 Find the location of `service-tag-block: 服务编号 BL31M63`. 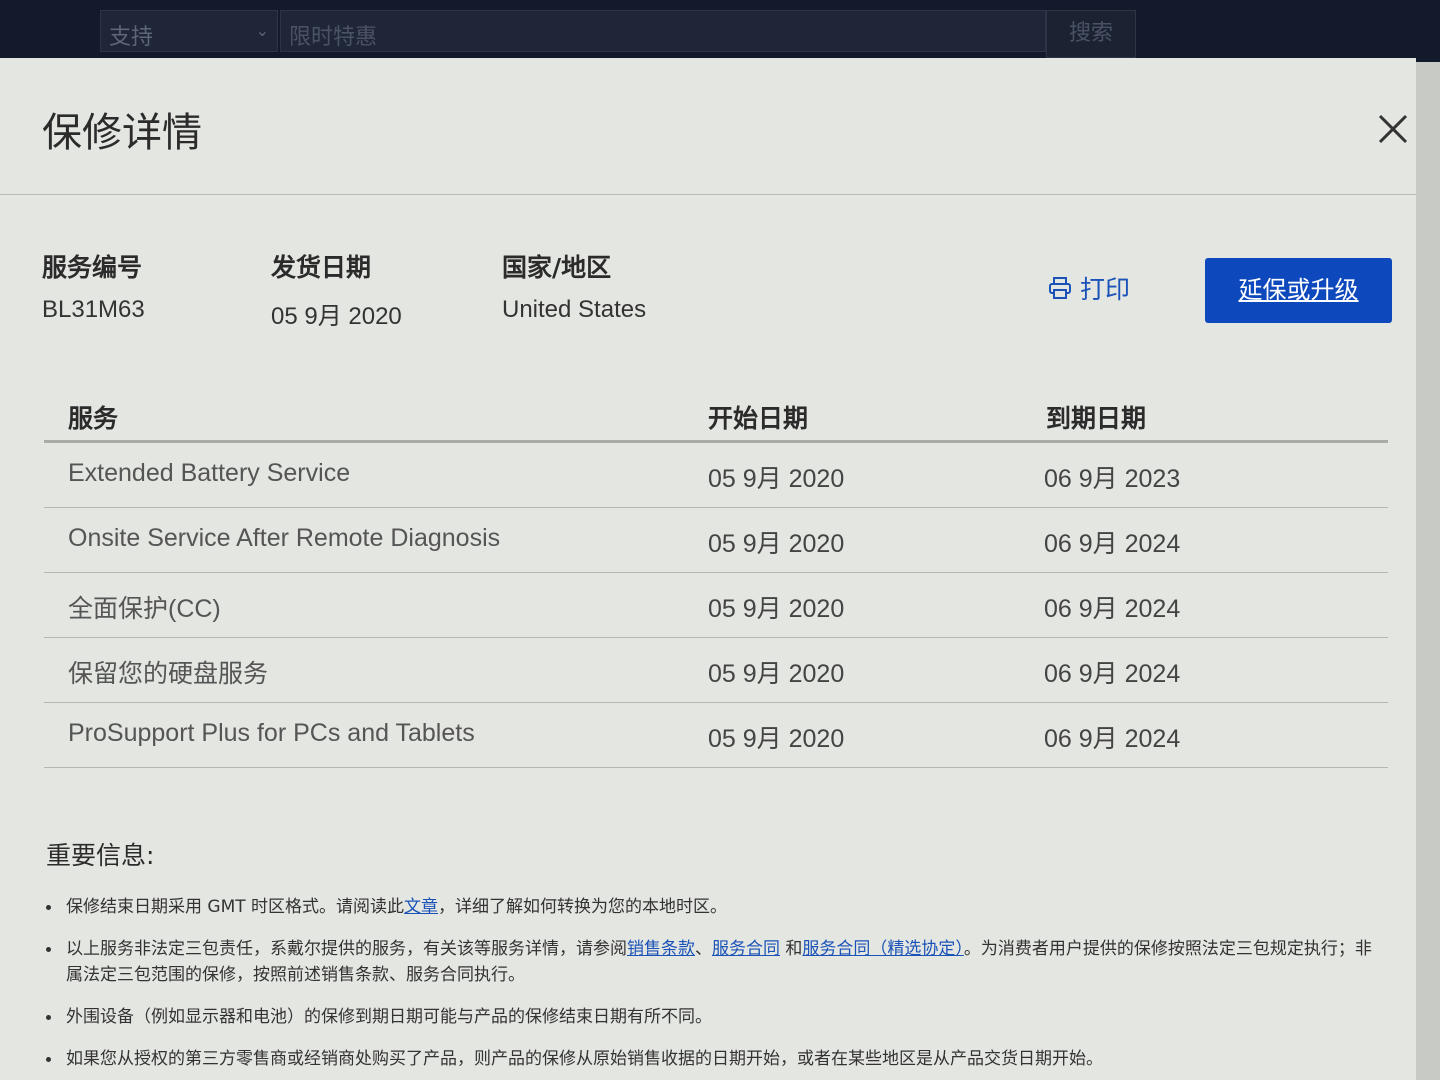

service-tag-block: 服务编号 BL31M63 is located at coordinates (93, 286).